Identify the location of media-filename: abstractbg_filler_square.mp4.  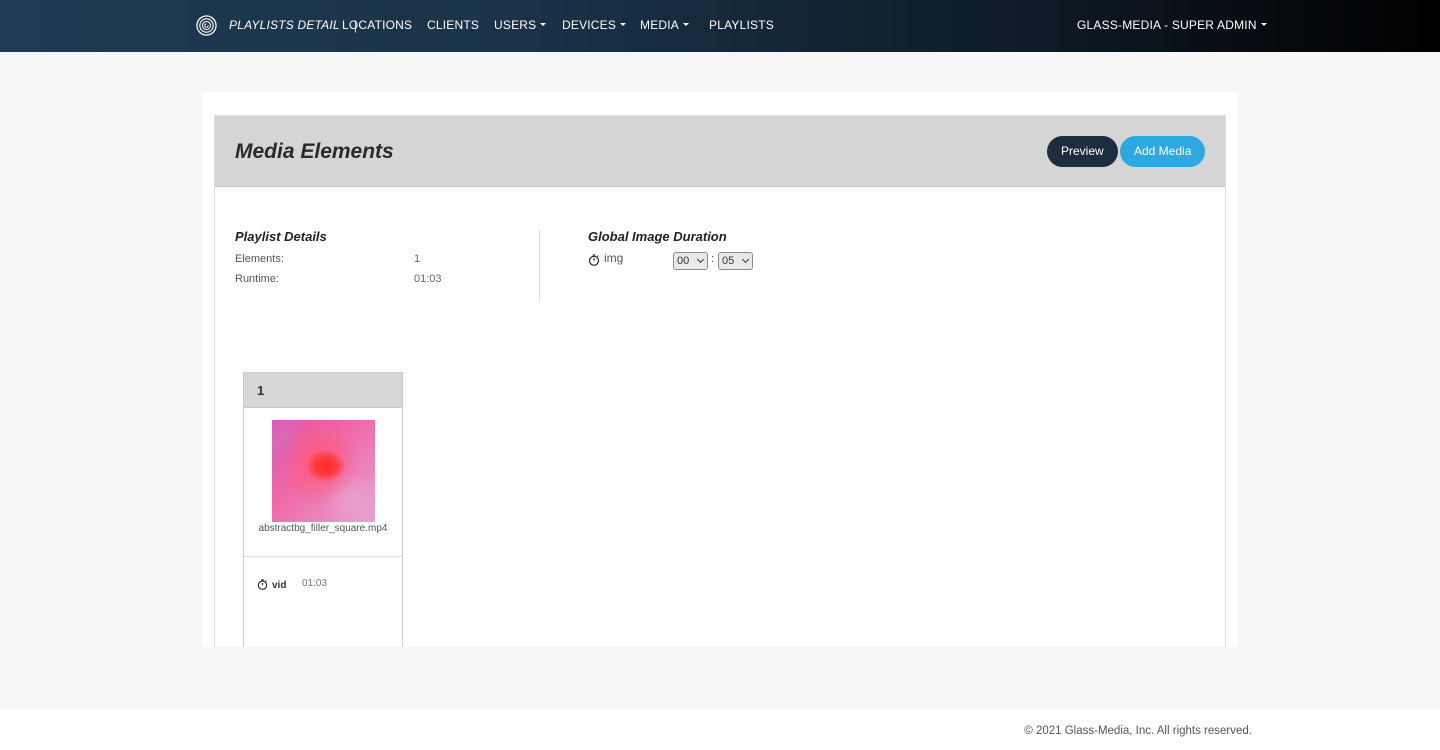
(323, 528).